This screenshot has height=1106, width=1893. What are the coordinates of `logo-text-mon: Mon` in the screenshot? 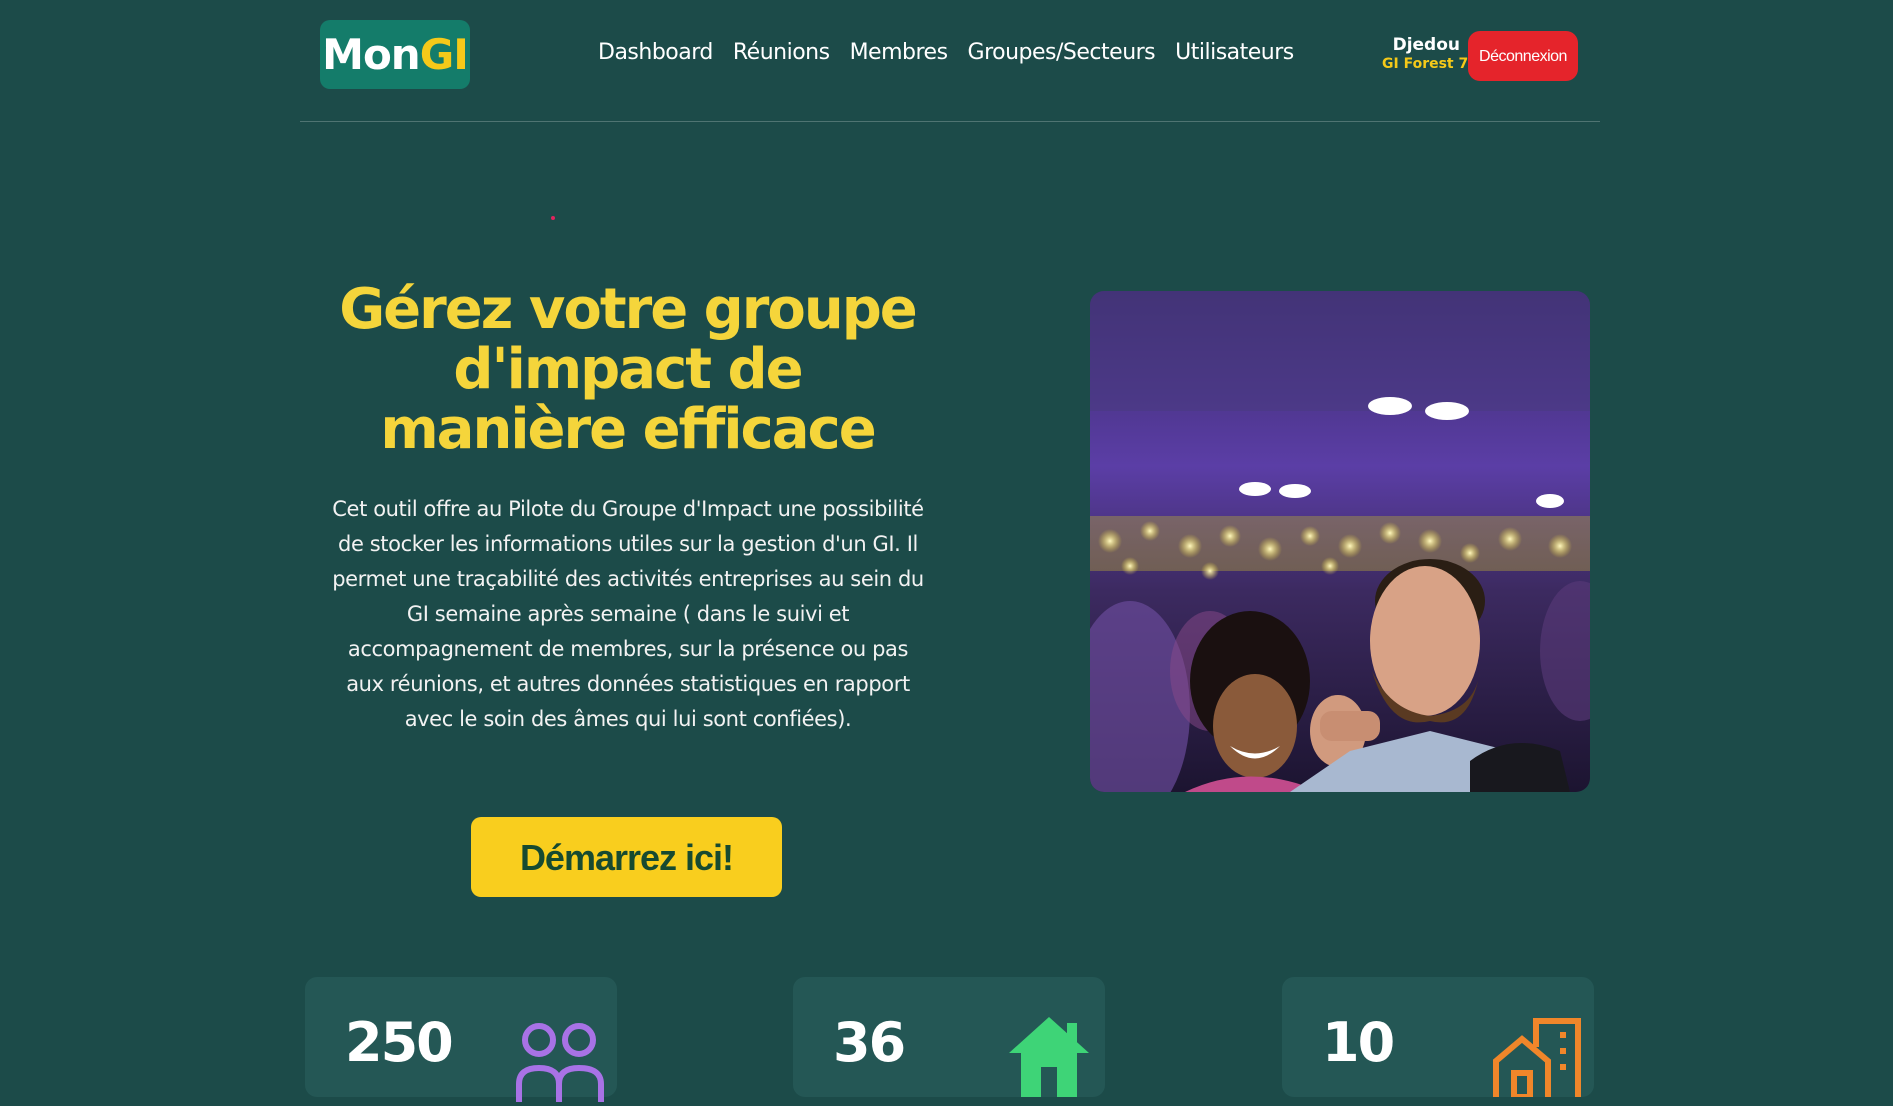 It's located at (371, 54).